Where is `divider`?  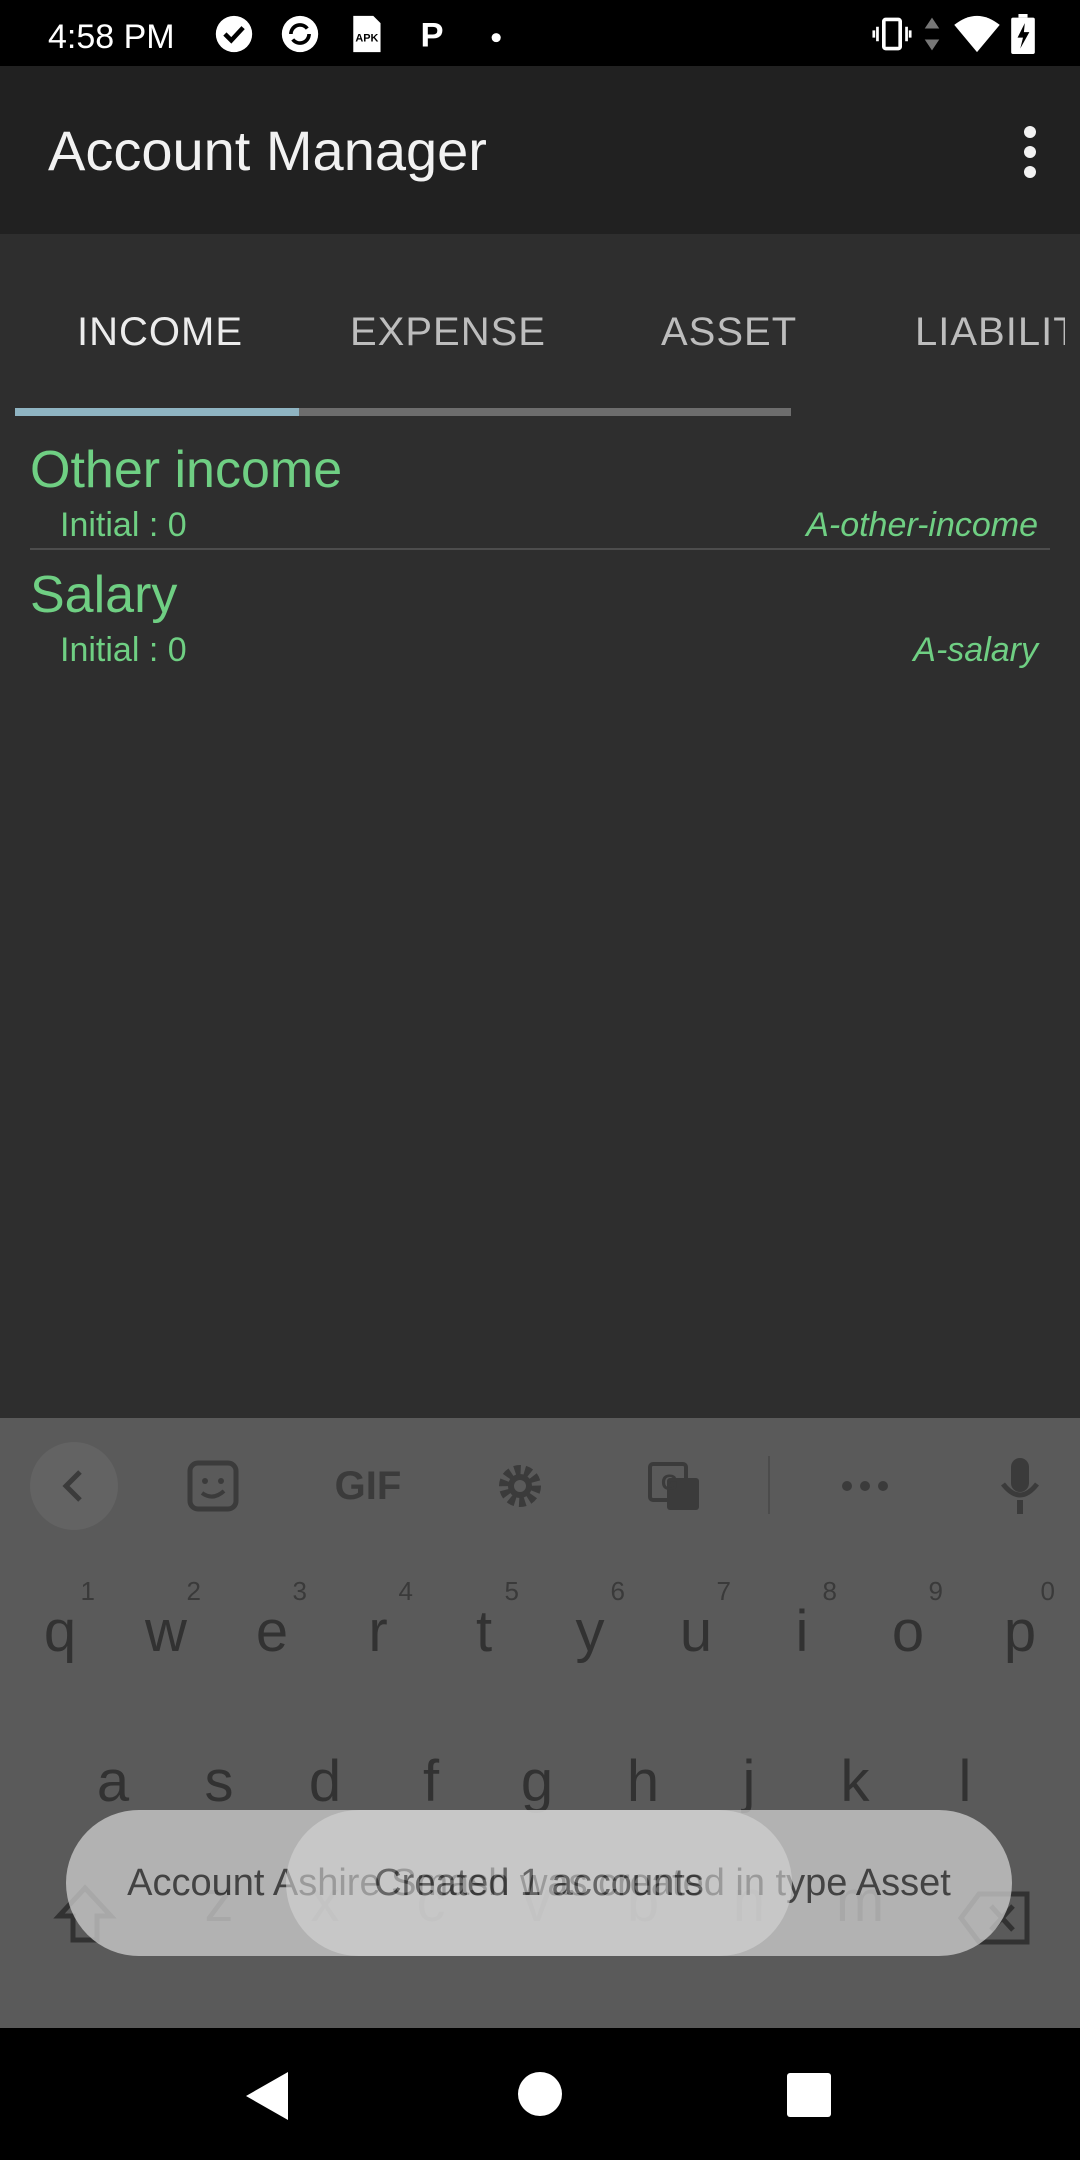 divider is located at coordinates (540, 549).